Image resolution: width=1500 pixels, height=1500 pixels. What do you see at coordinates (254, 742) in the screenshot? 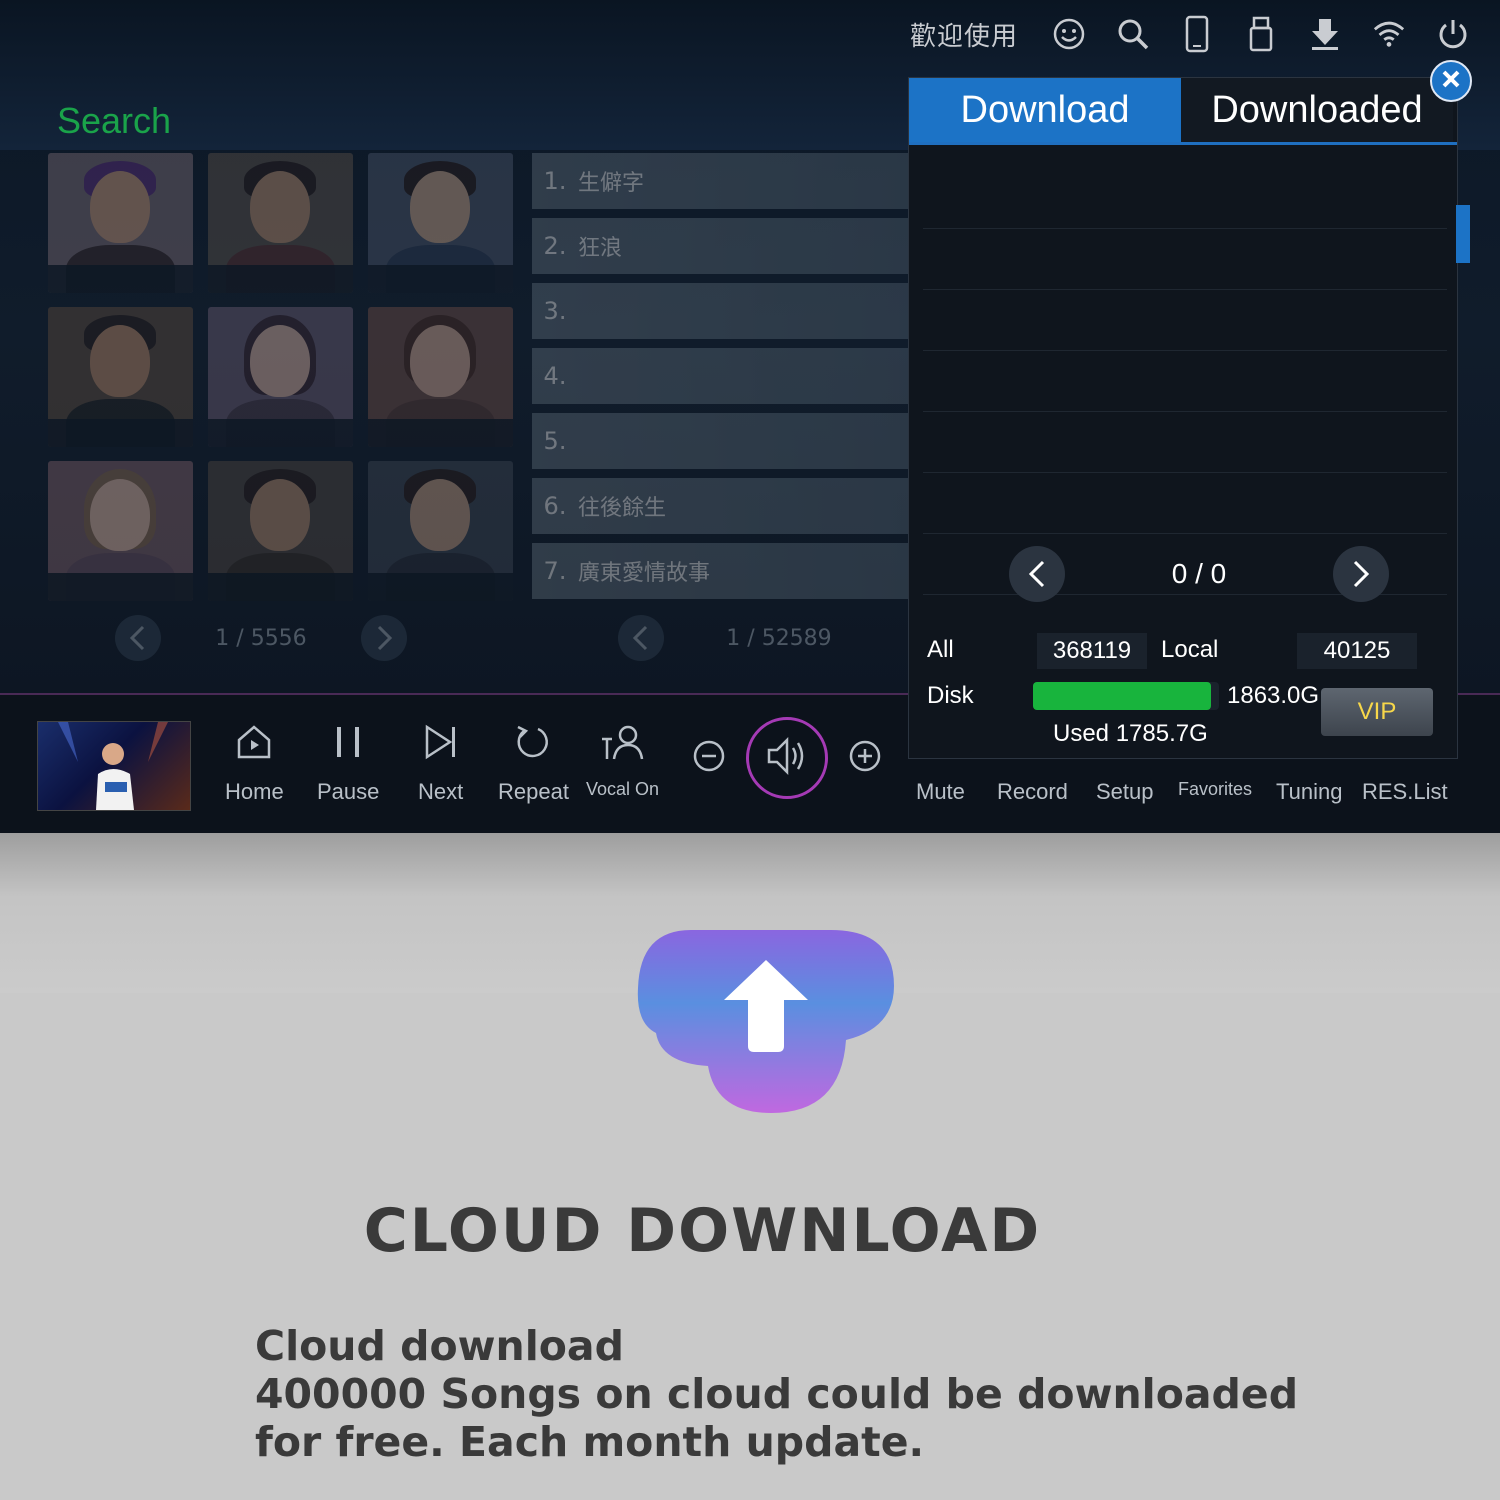
I see `home-icon` at bounding box center [254, 742].